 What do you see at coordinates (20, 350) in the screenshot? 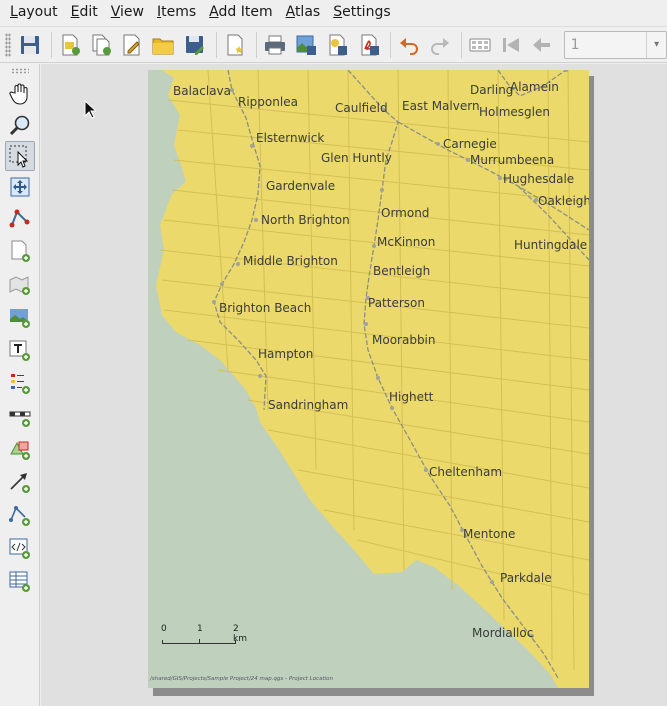
I see `add-label-icon` at bounding box center [20, 350].